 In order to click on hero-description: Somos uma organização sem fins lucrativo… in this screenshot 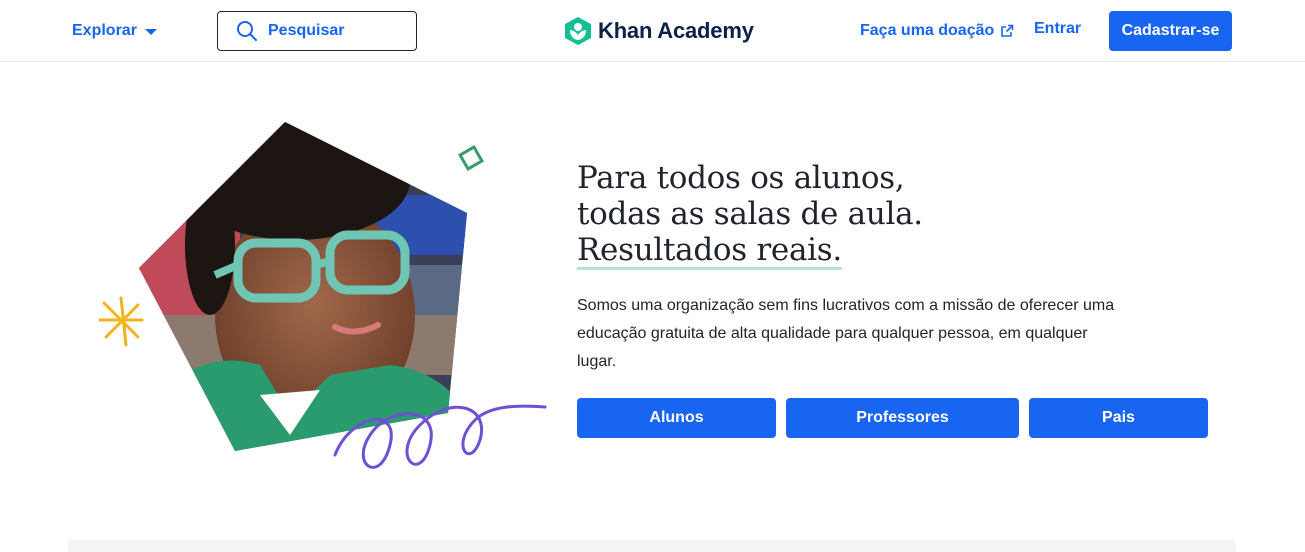, I will do `click(846, 333)`.